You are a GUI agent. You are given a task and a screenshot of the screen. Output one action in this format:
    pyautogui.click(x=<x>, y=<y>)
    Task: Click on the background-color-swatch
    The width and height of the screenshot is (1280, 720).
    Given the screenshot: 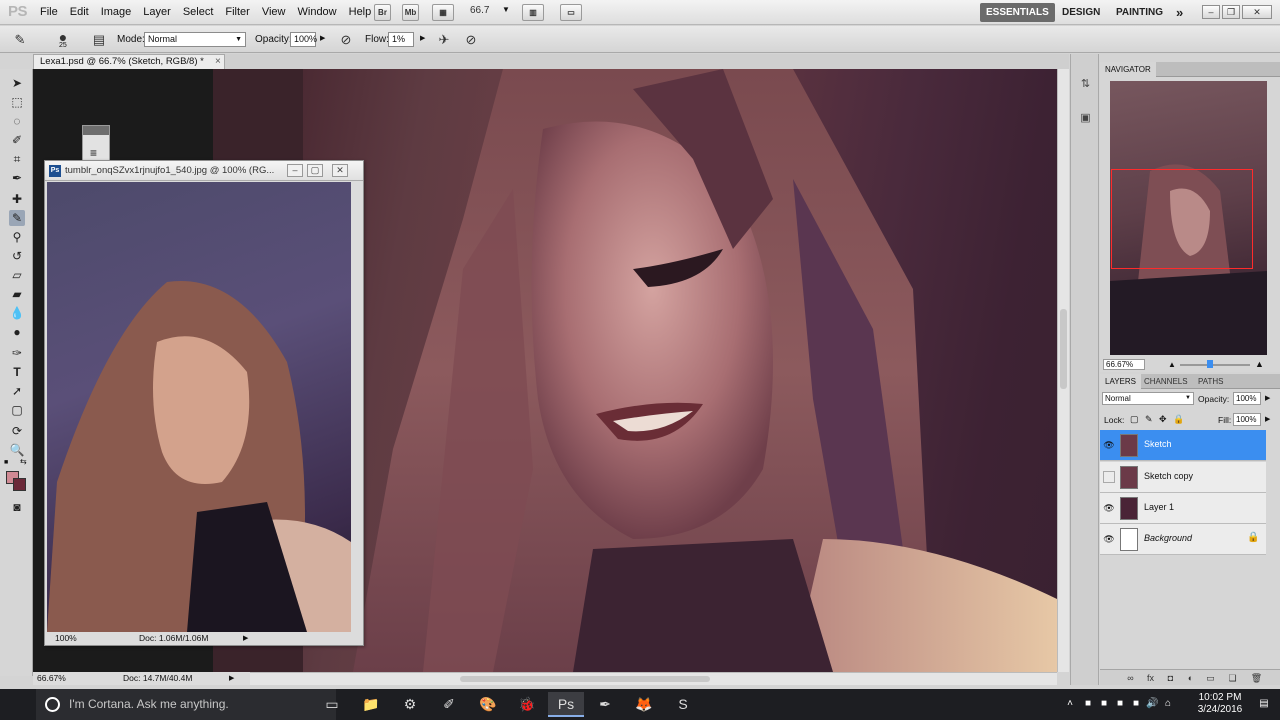 What is the action you would take?
    pyautogui.click(x=19, y=484)
    